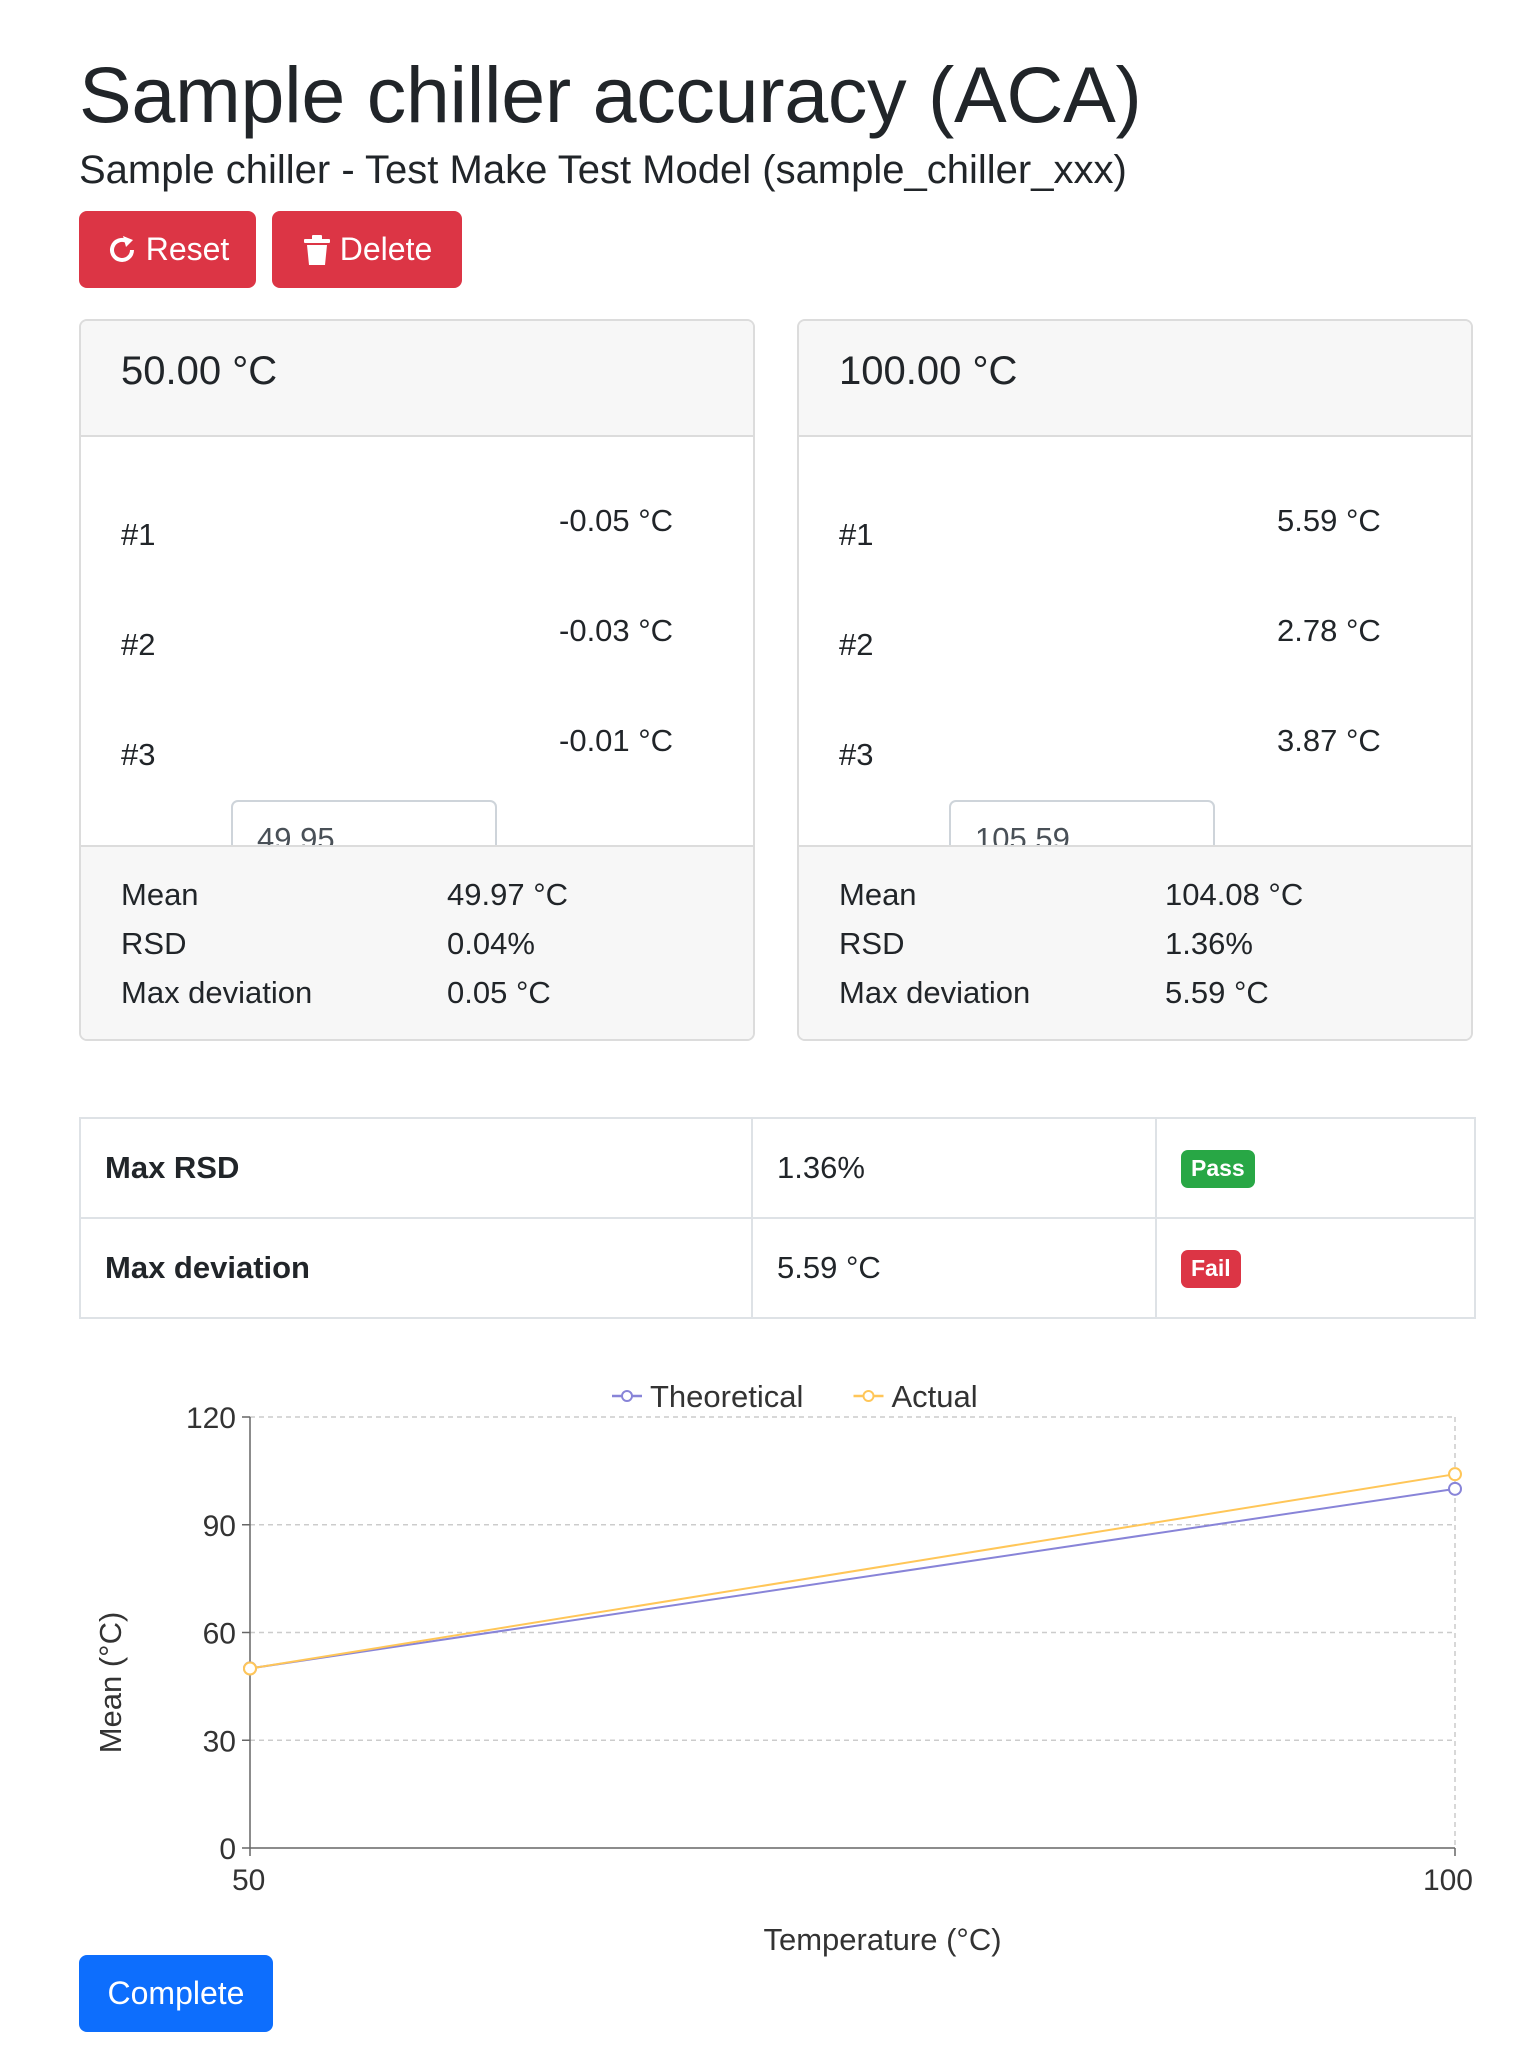 Image resolution: width=1536 pixels, height=2048 pixels. What do you see at coordinates (1218, 1169) in the screenshot?
I see `pass-badge: Pass` at bounding box center [1218, 1169].